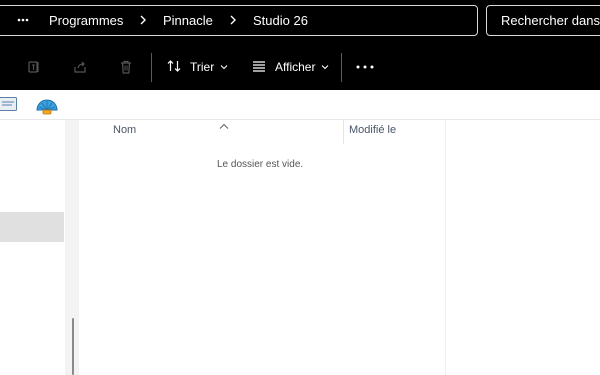  Describe the element at coordinates (259, 67) in the screenshot. I see `view-icon` at that location.